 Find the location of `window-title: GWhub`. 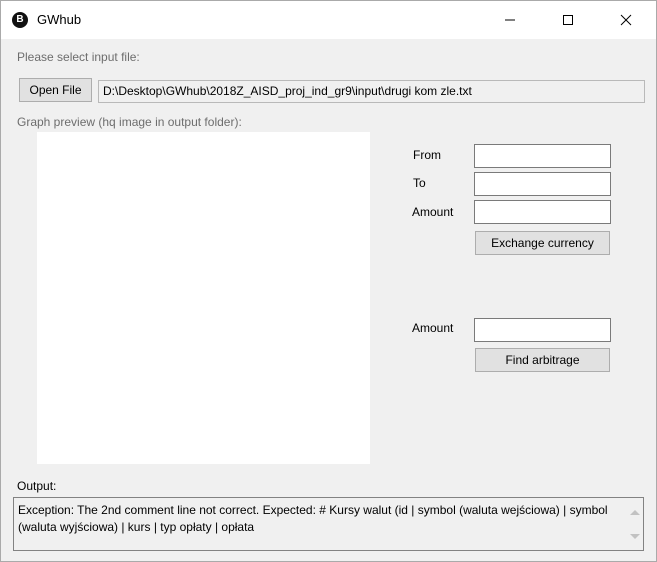

window-title: GWhub is located at coordinates (59, 19).